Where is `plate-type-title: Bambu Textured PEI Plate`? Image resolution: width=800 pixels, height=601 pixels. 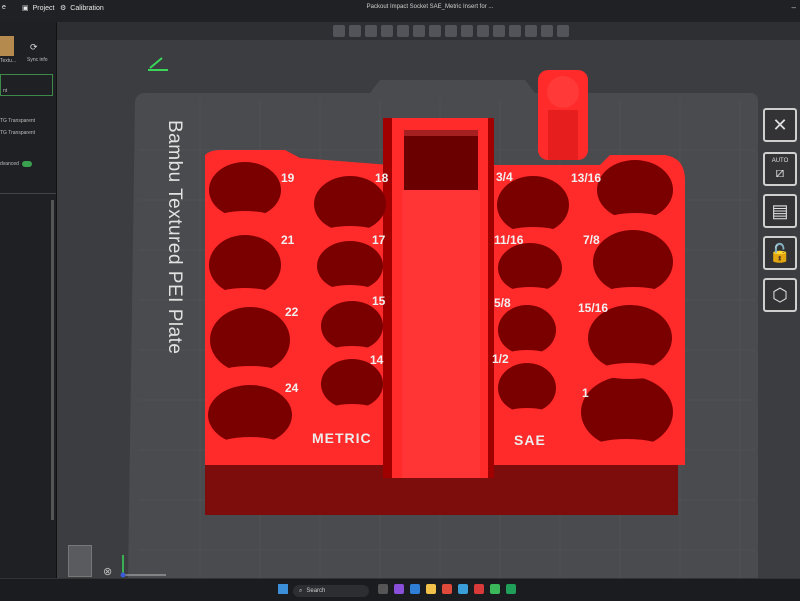
plate-type-title: Bambu Textured PEI Plate is located at coordinates (174, 237).